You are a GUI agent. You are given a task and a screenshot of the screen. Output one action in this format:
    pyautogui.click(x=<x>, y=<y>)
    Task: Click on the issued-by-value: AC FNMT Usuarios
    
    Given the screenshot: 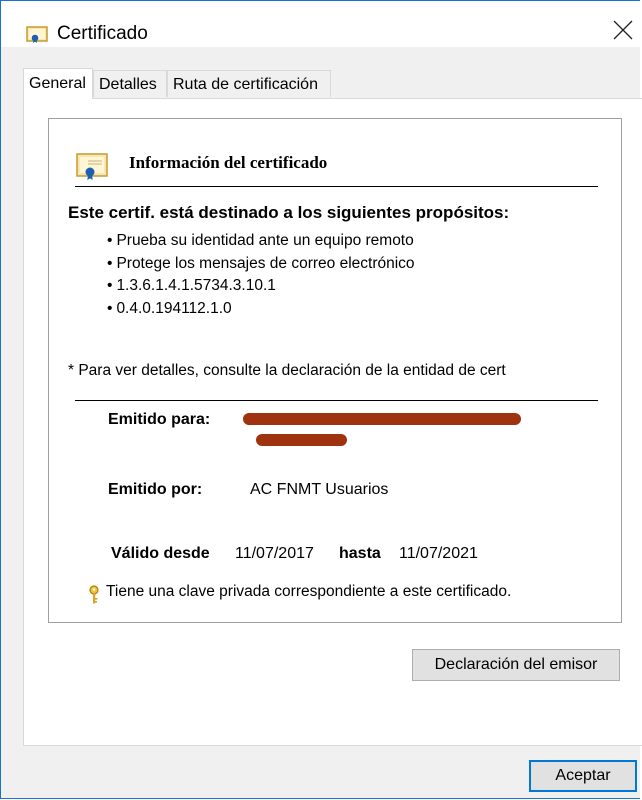 What is the action you would take?
    pyautogui.click(x=319, y=489)
    